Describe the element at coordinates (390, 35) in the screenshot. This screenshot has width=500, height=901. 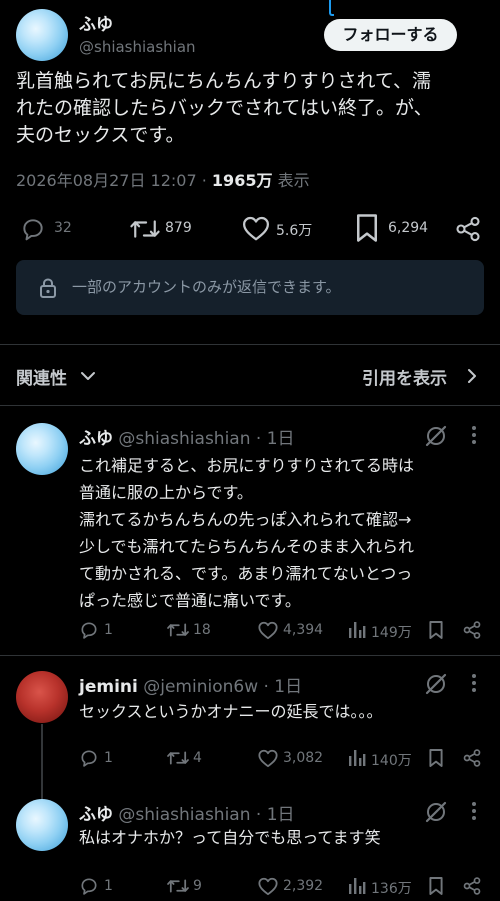
I see `follow-button: フォローする` at that location.